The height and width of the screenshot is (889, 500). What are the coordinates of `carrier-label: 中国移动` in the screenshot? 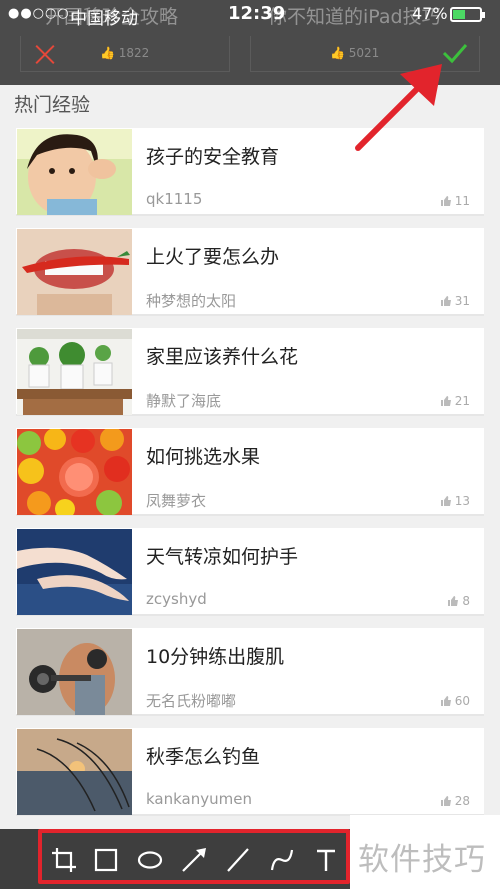 It's located at (104, 19).